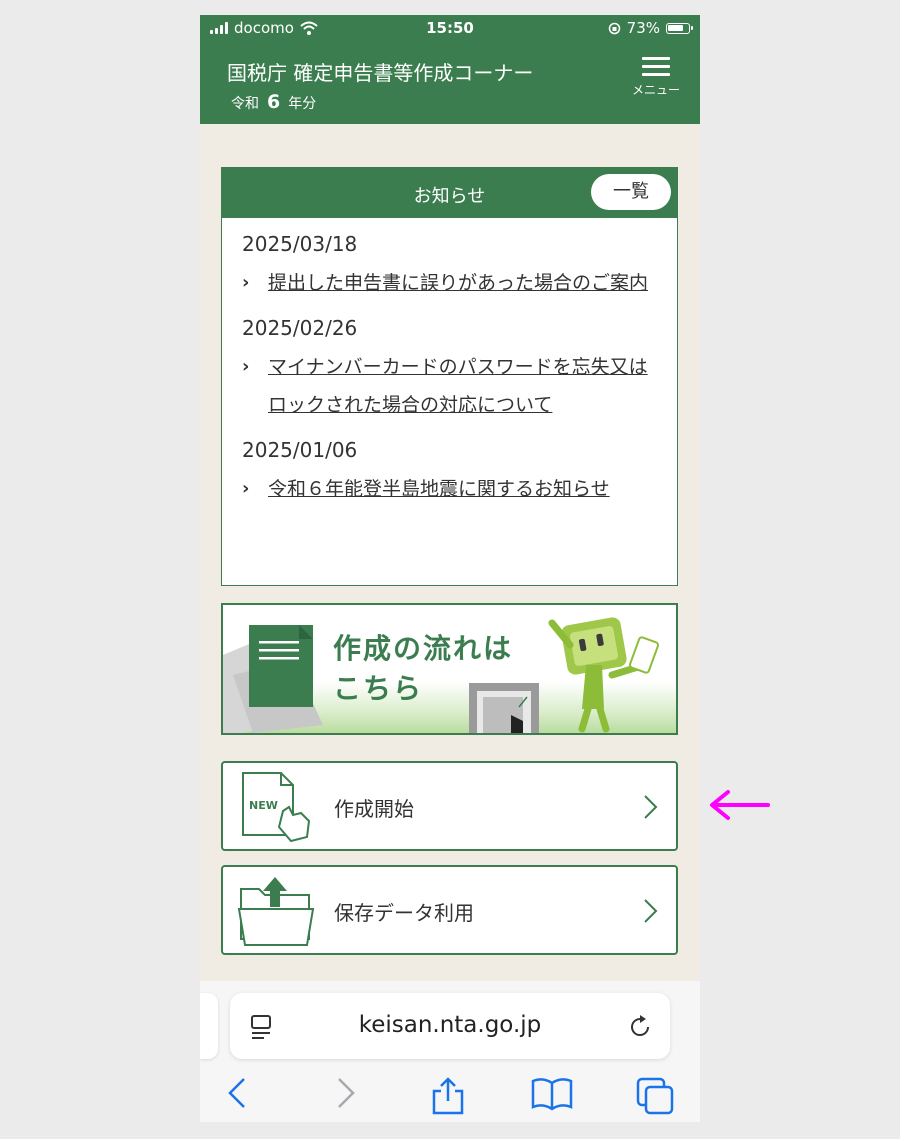 The height and width of the screenshot is (1139, 900). Describe the element at coordinates (302, 104) in the screenshot. I see `year-suffix: 年分` at that location.